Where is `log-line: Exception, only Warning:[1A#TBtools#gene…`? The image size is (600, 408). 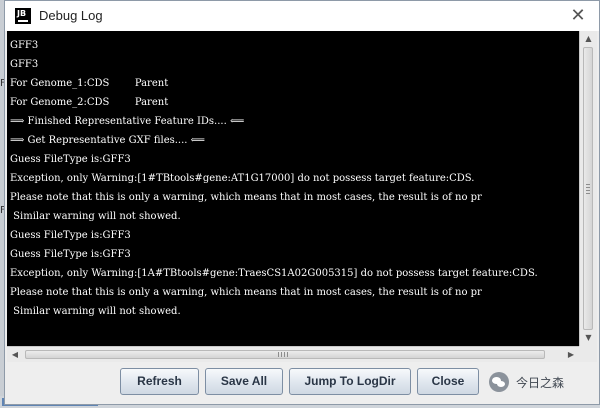
log-line: Exception, only Warning:[1A#TBtools#gene… is located at coordinates (274, 273).